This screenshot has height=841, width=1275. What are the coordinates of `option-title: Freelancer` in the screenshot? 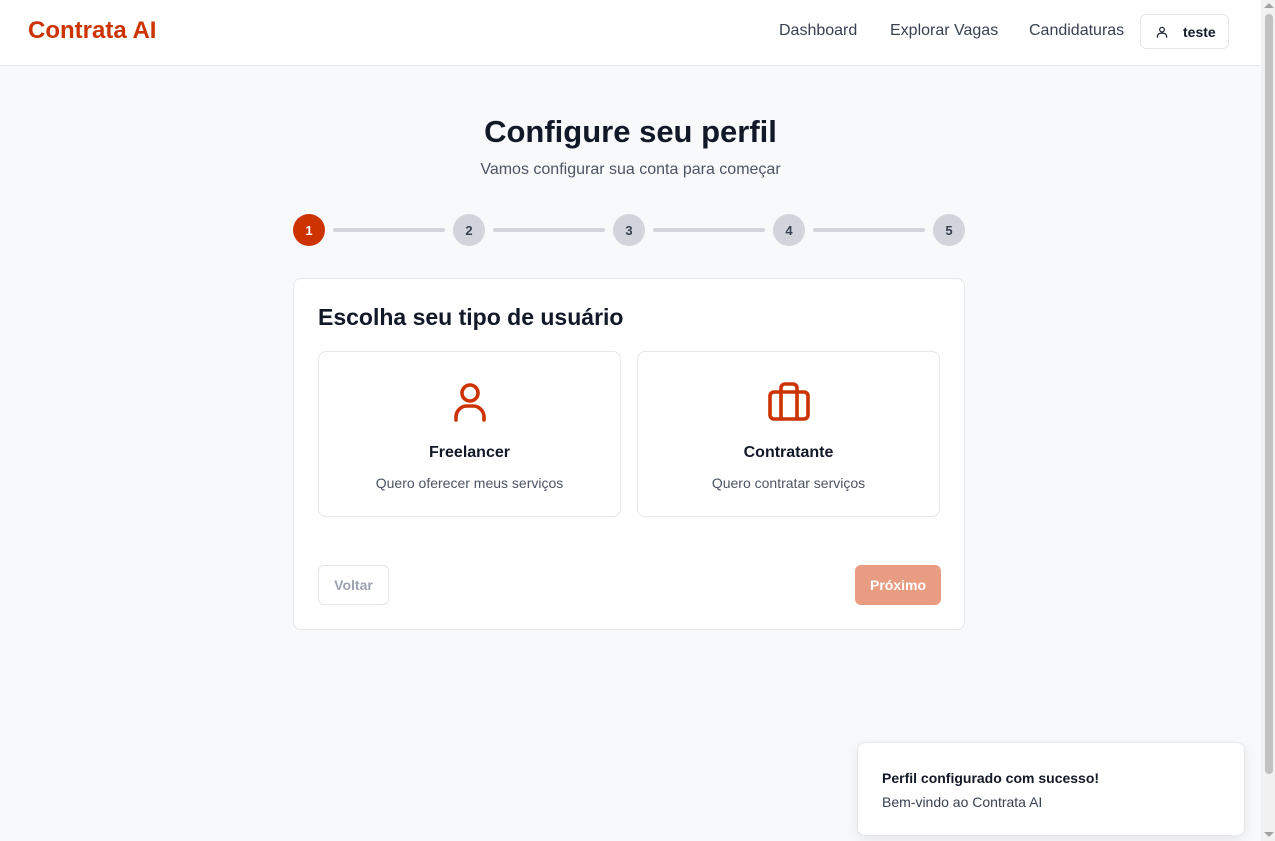 It's located at (469, 452).